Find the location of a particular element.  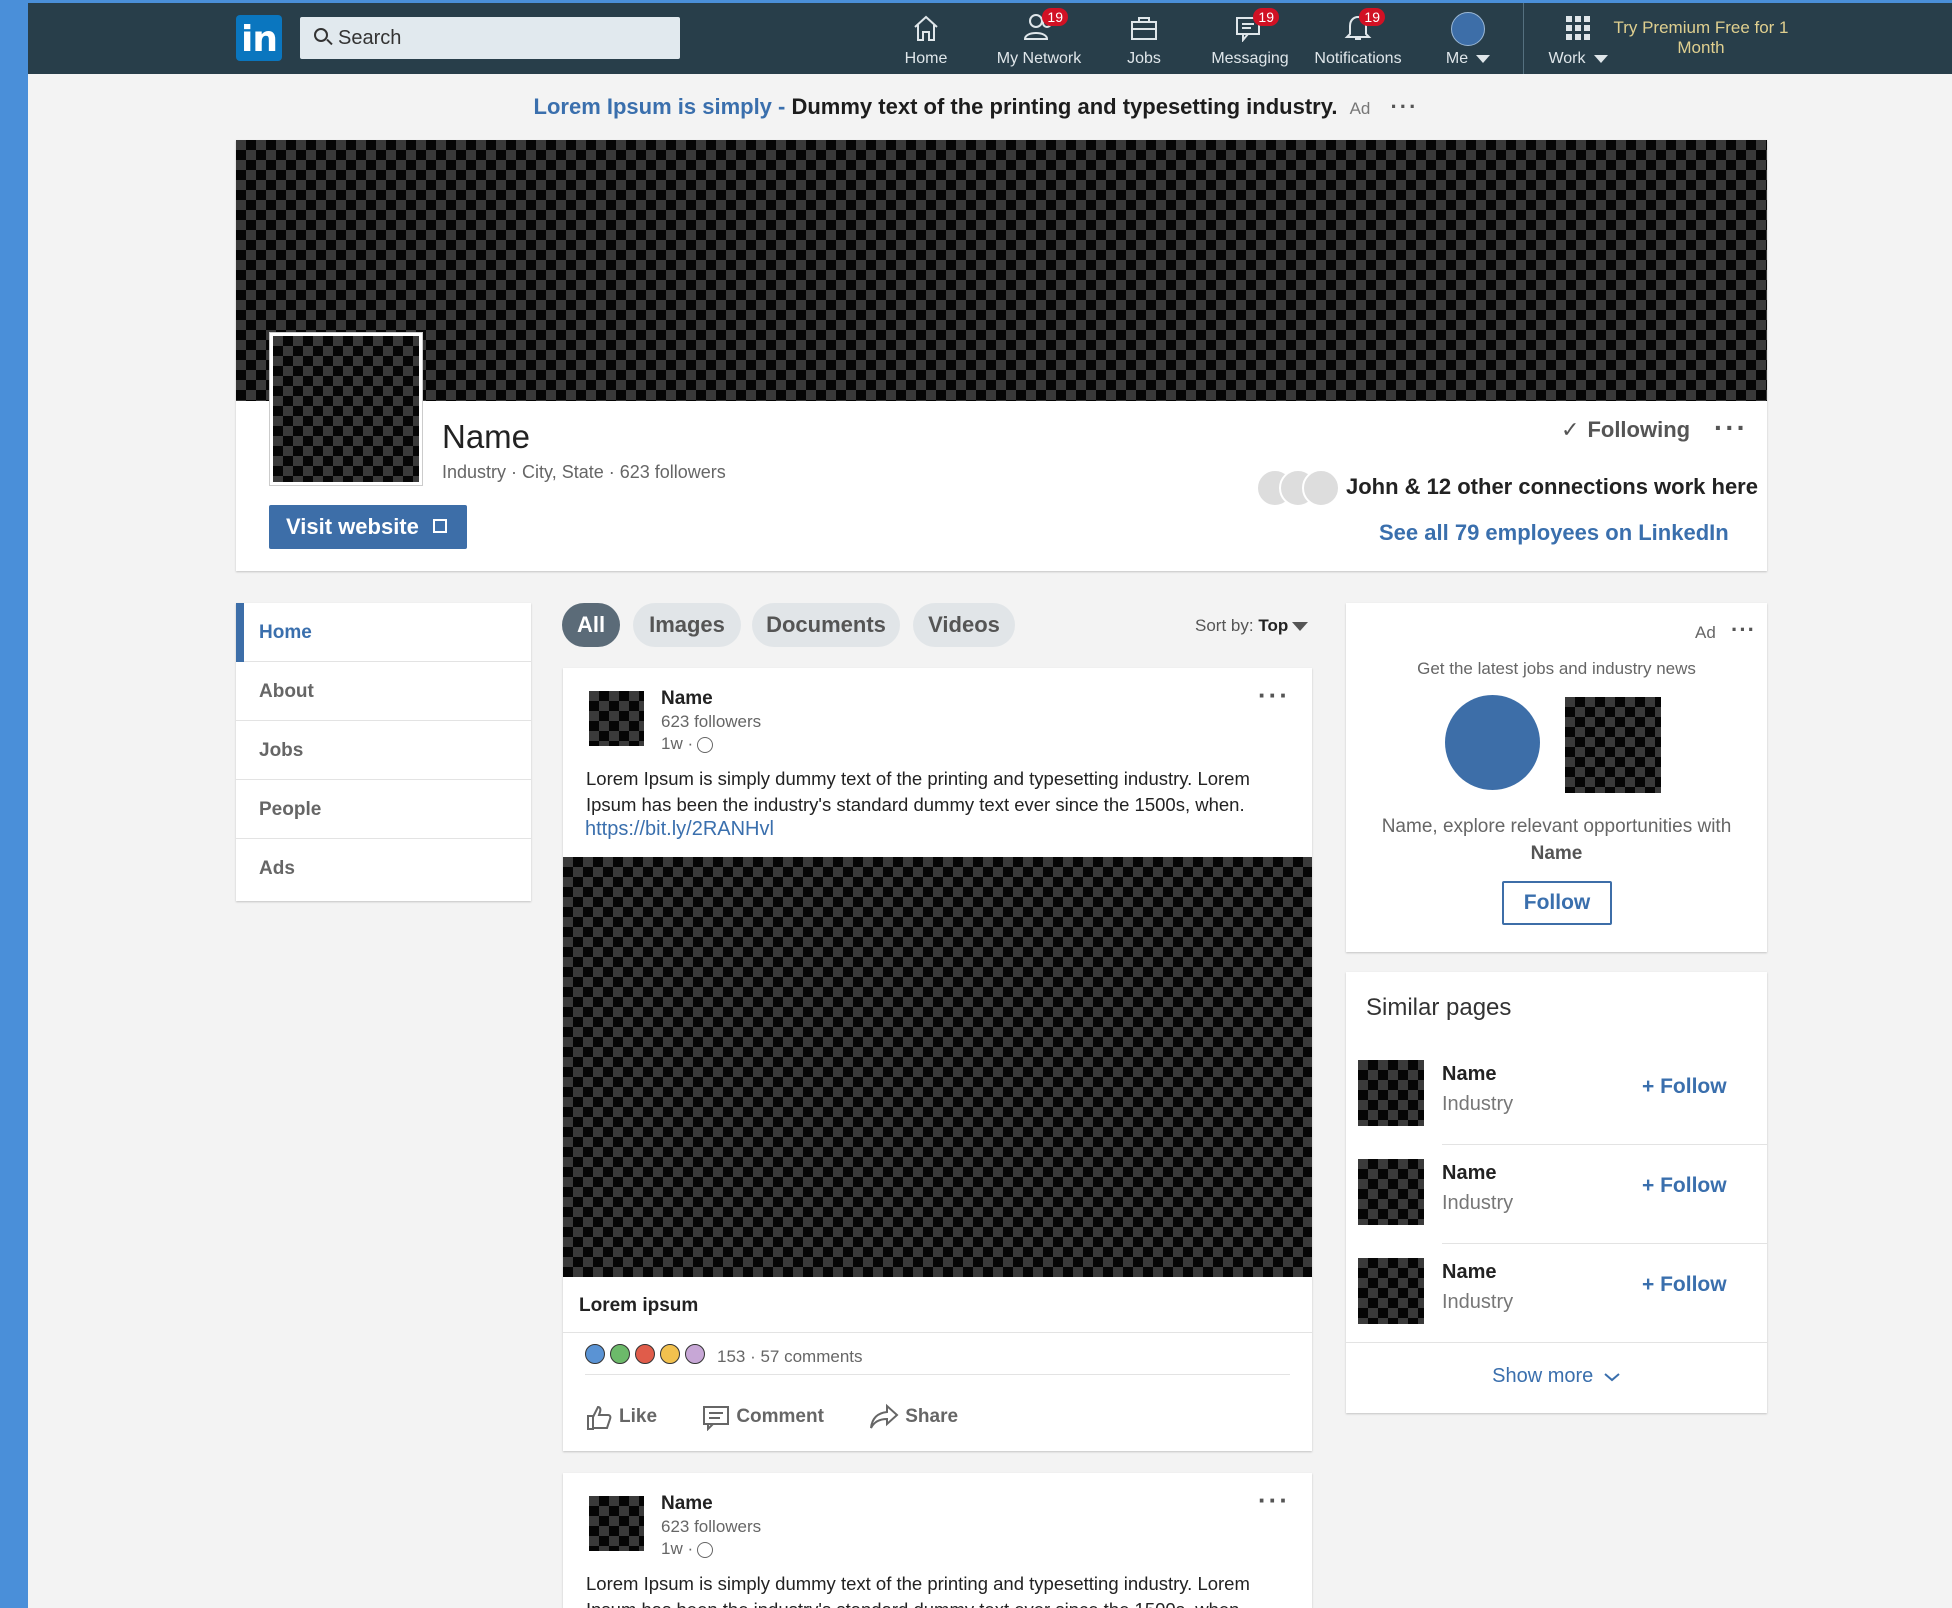

nav-me: Me is located at coordinates (1468, 41).